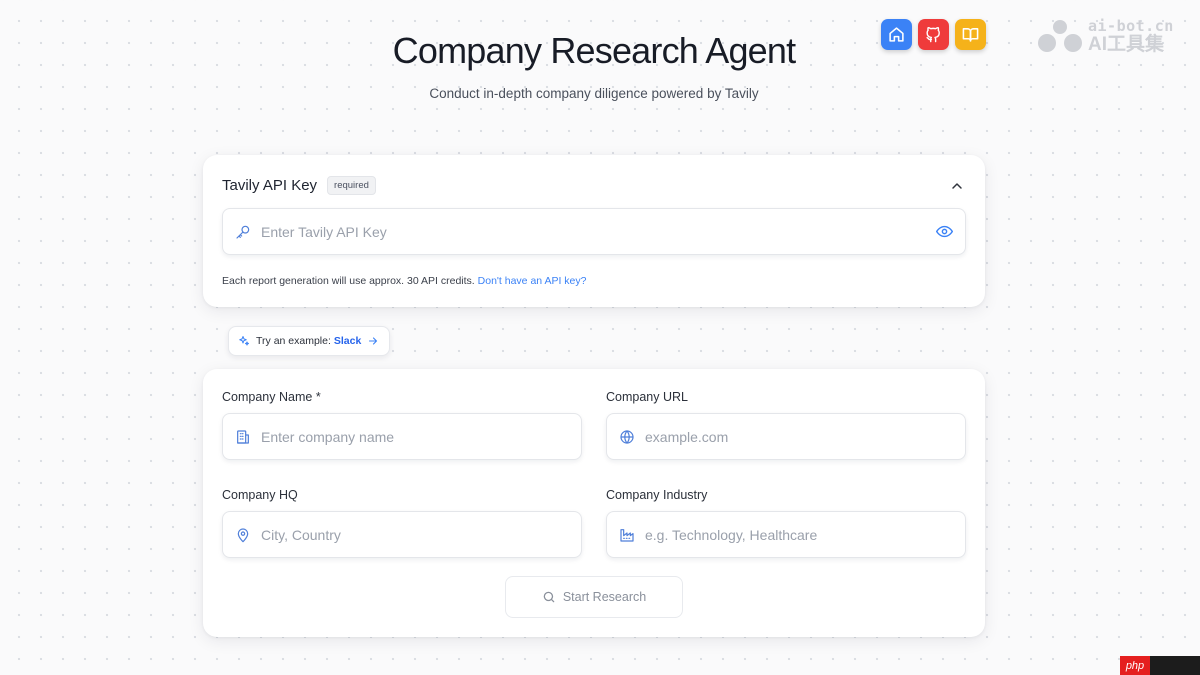 This screenshot has width=1200, height=675. I want to click on book-icon, so click(970, 35).